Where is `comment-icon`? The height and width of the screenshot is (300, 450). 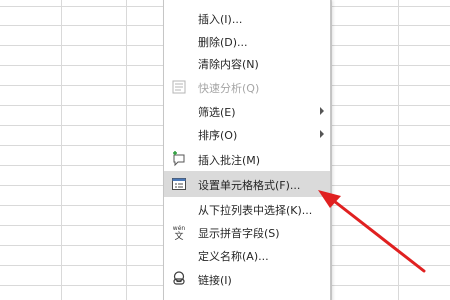 comment-icon is located at coordinates (179, 159).